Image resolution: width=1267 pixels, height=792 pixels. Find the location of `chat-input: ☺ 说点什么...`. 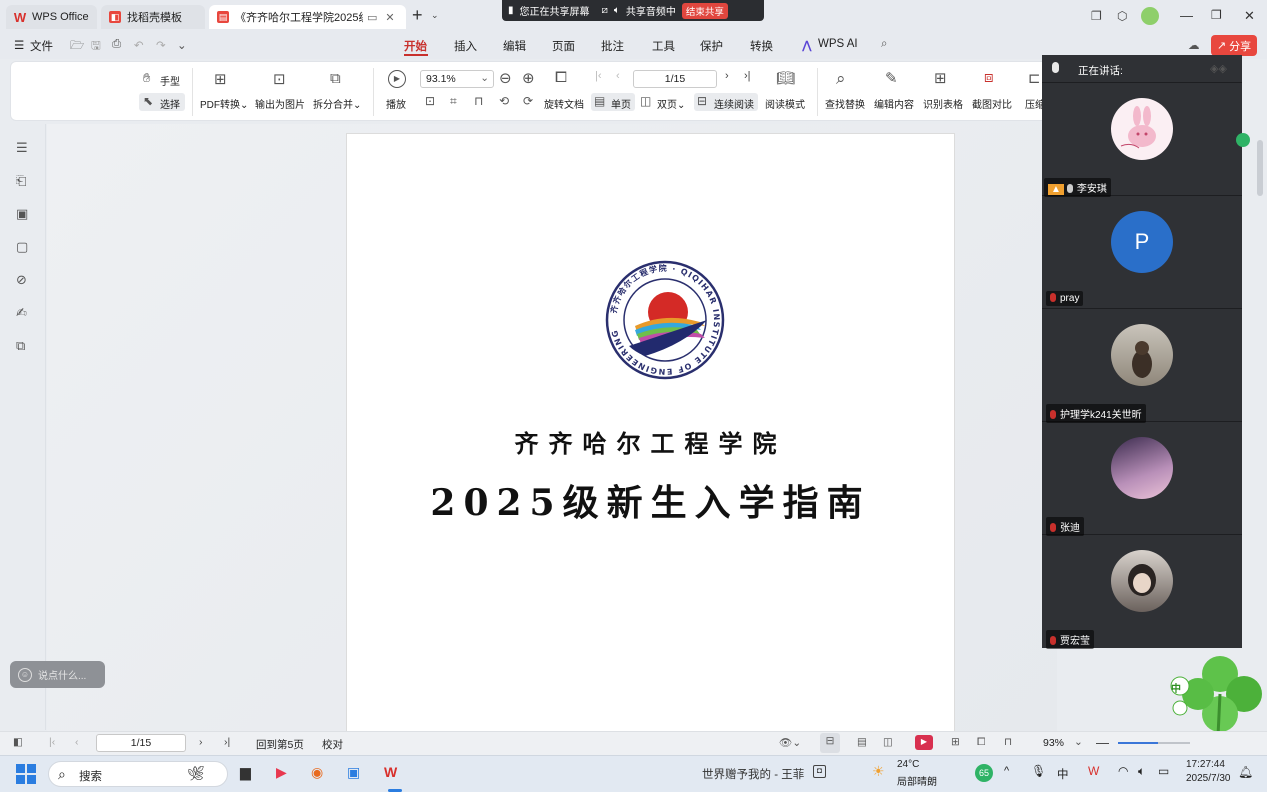

chat-input: ☺ 说点什么... is located at coordinates (57, 674).